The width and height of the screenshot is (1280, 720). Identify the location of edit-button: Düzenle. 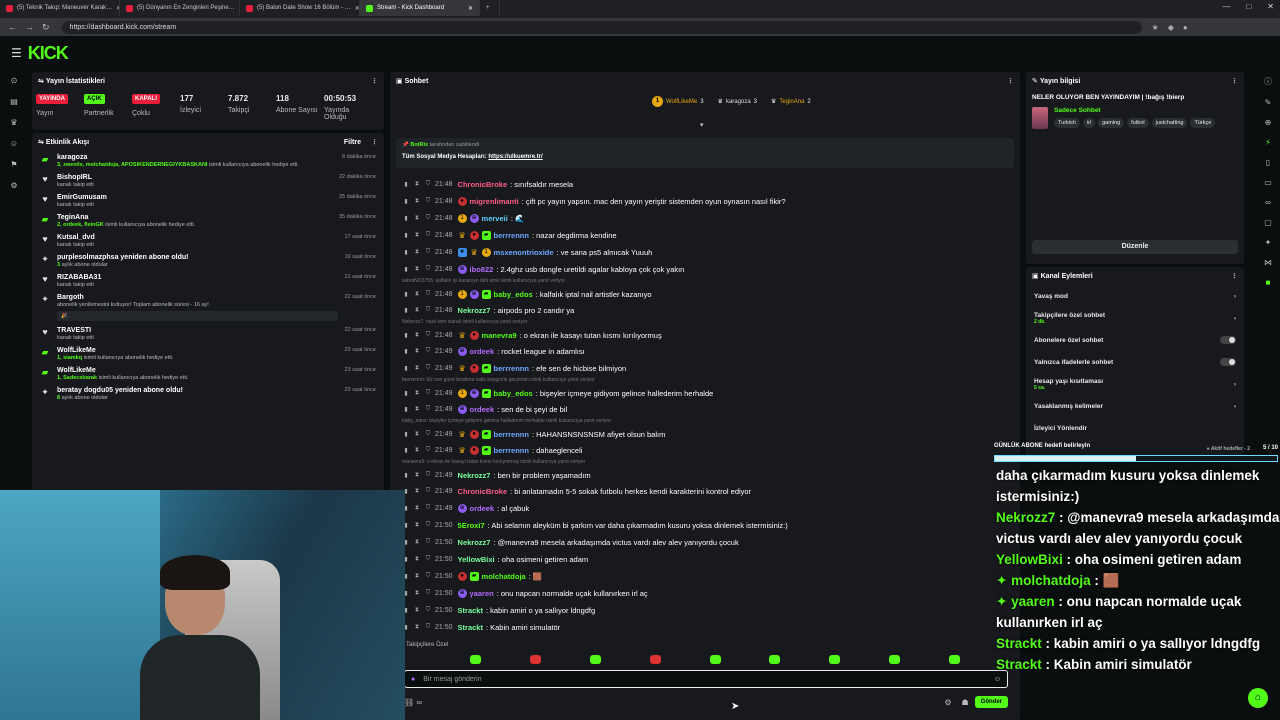
(1135, 247).